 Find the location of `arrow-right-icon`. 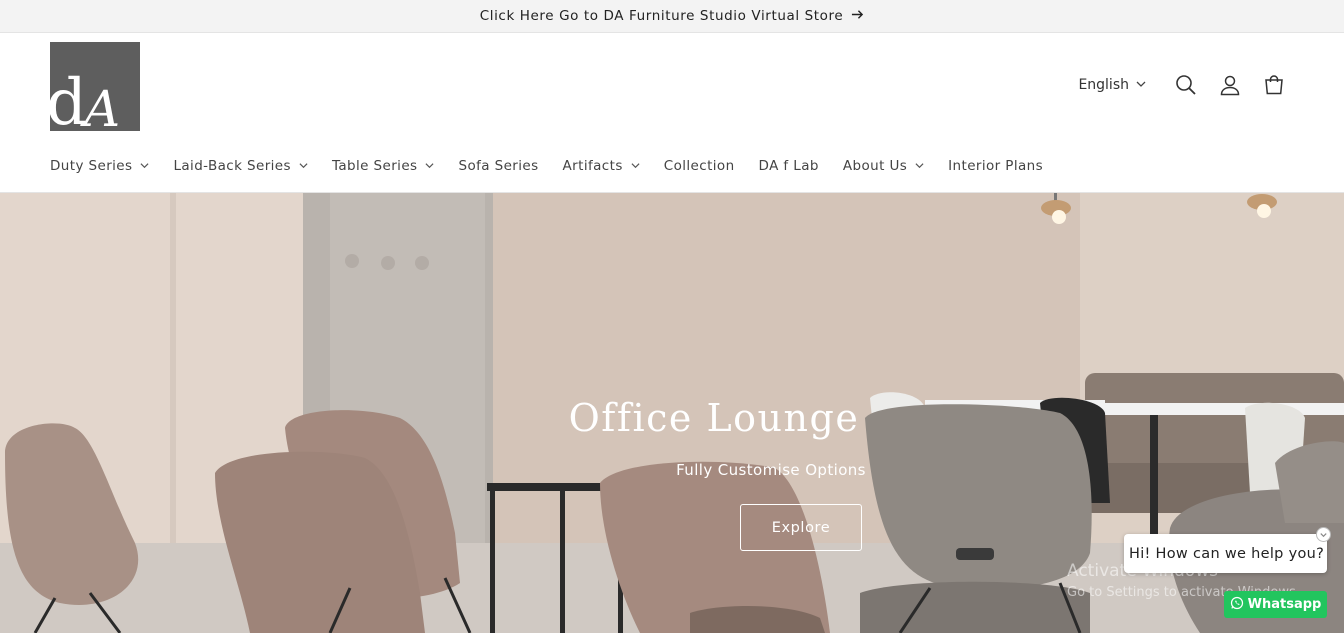

arrow-right-icon is located at coordinates (857, 16).